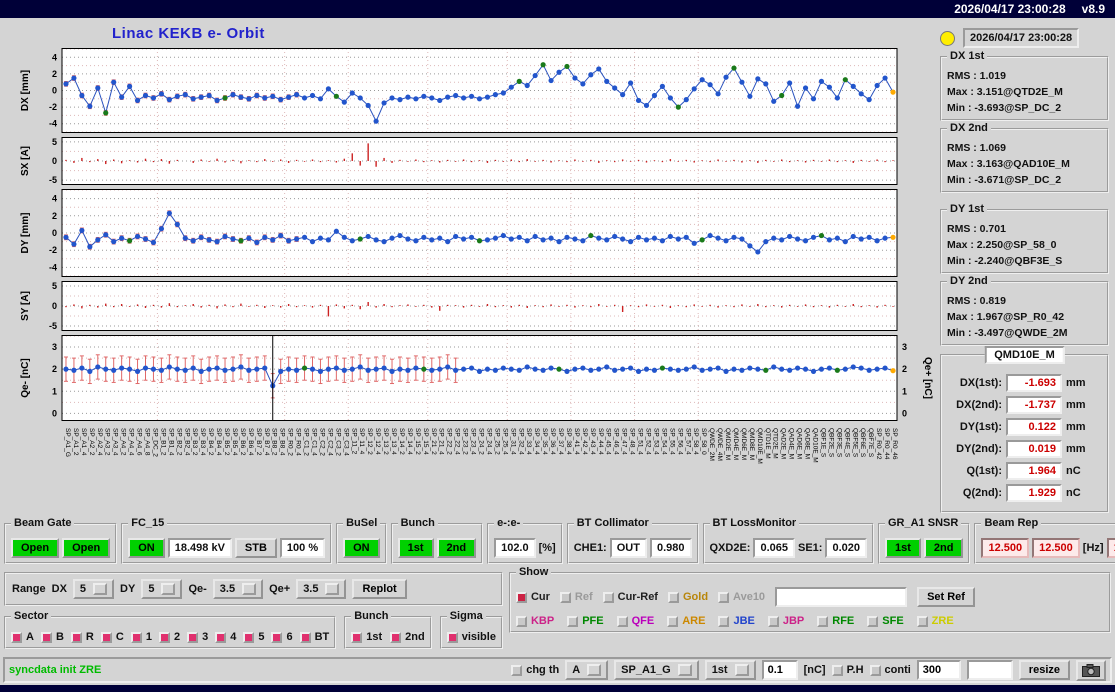 The width and height of the screenshot is (1115, 692). I want to click on svg-text: SP_47_4, so click(624, 441).